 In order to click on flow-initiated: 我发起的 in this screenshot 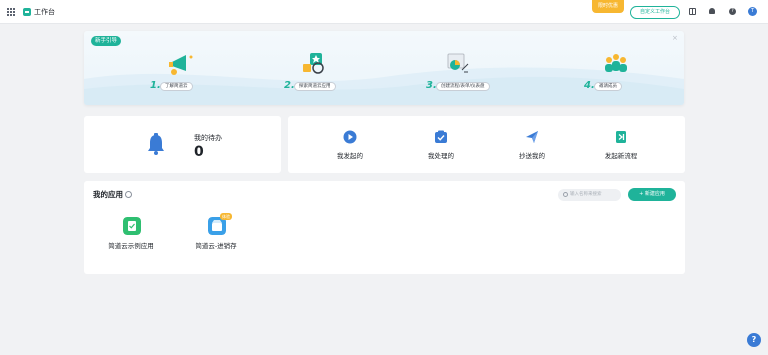, I will do `click(350, 148)`.